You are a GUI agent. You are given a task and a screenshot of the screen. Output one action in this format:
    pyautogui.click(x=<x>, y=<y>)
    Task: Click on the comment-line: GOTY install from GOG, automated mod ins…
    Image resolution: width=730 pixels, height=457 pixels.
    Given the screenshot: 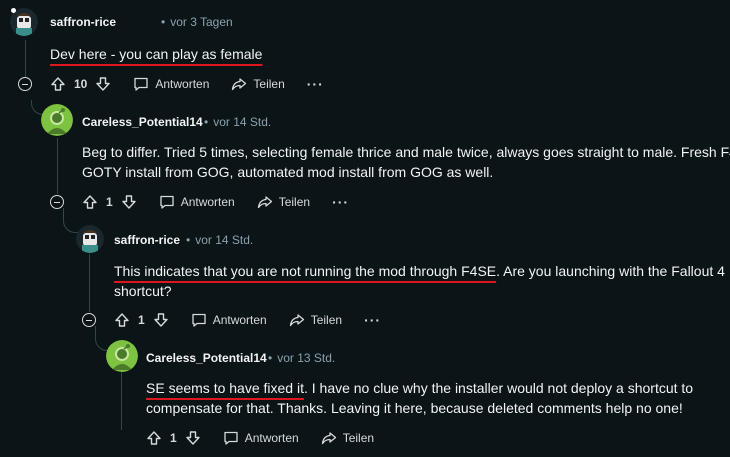 What is the action you would take?
    pyautogui.click(x=288, y=172)
    